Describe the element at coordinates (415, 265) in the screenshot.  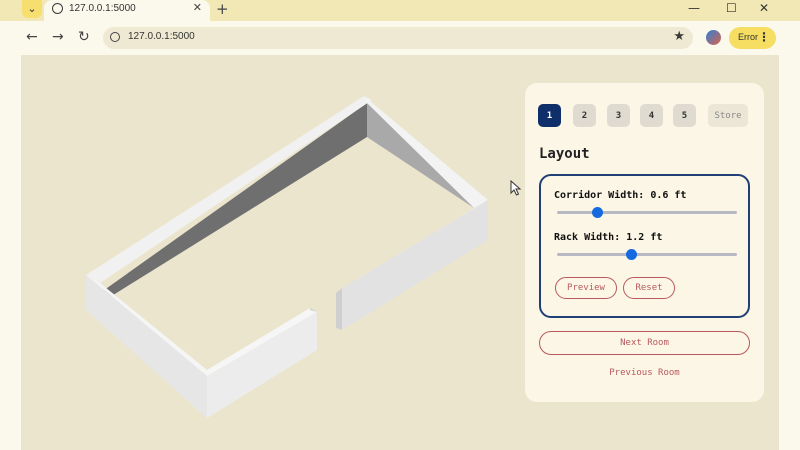
I see `wall-right-side` at that location.